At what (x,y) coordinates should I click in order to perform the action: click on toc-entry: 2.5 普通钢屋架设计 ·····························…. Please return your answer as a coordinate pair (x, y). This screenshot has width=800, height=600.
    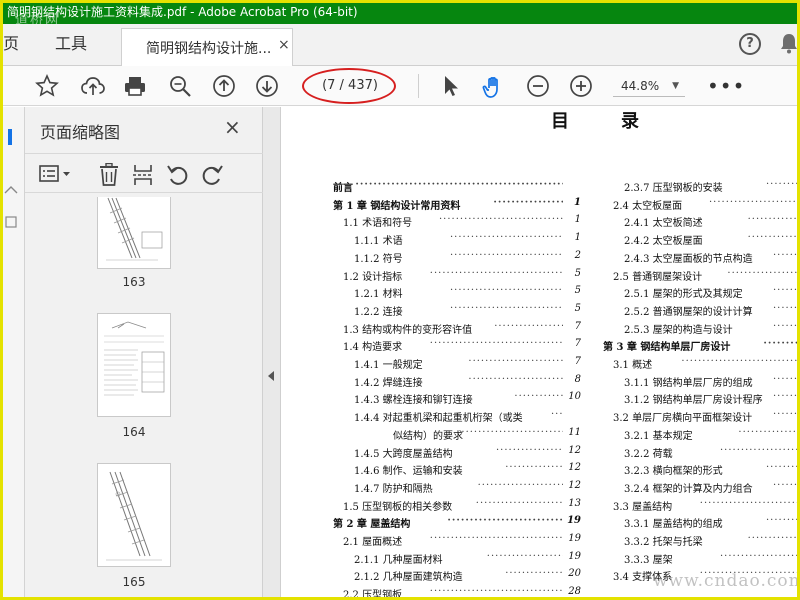
    Looking at the image, I should click on (700, 276).